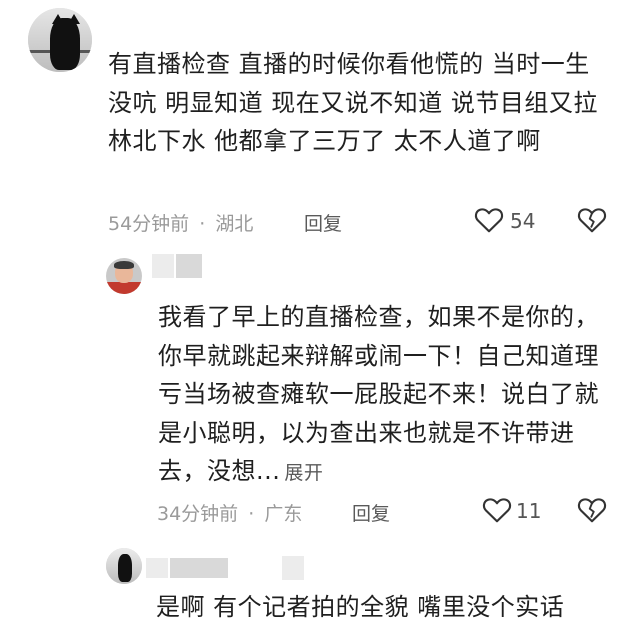 This screenshot has width=640, height=621. What do you see at coordinates (360, 607) in the screenshot?
I see `reply-text: 是啊 有个记者拍的全貌 嘴里没个实话` at bounding box center [360, 607].